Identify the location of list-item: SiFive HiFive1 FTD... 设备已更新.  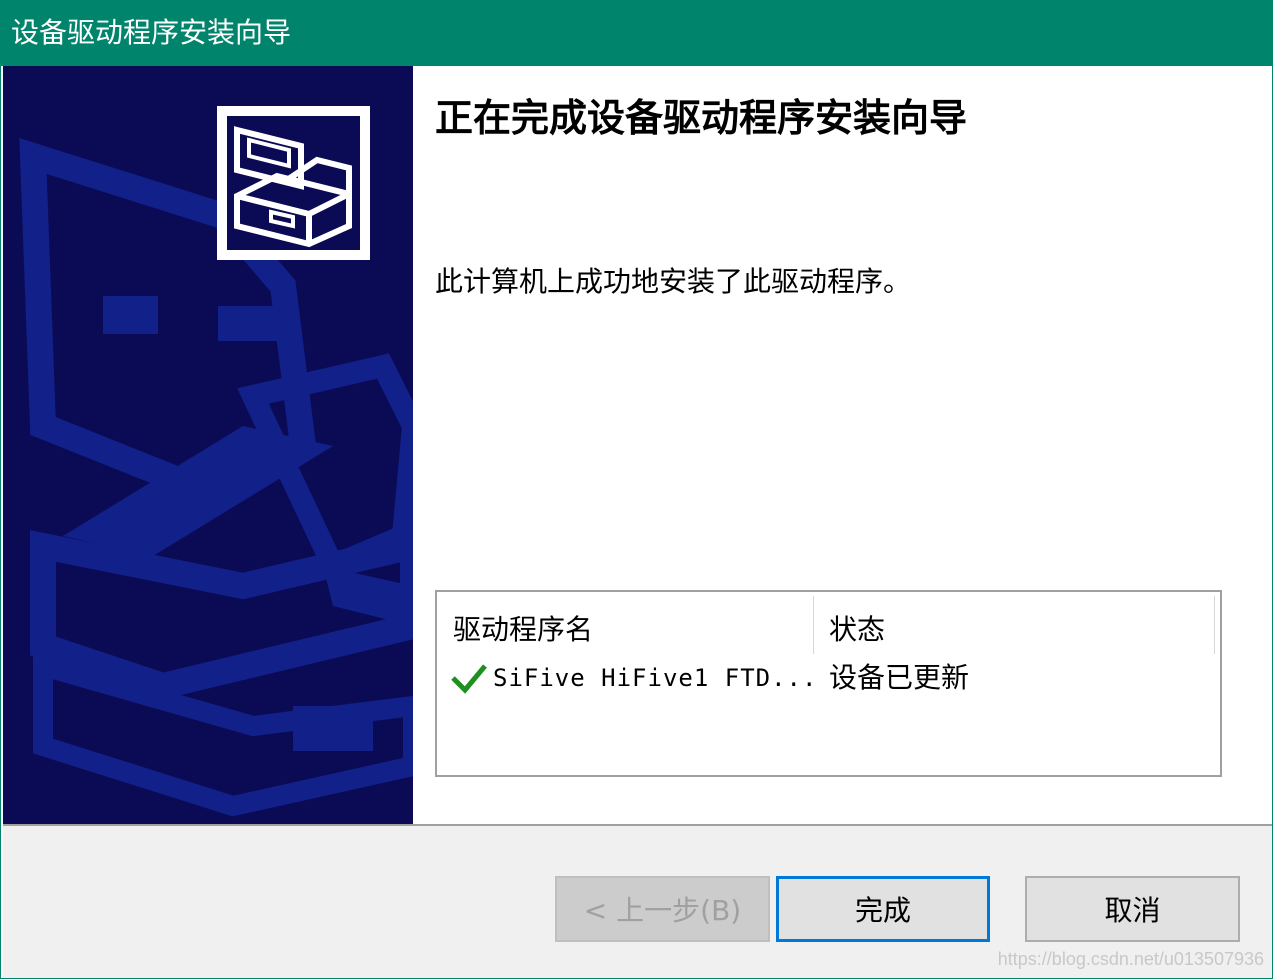
(828, 678).